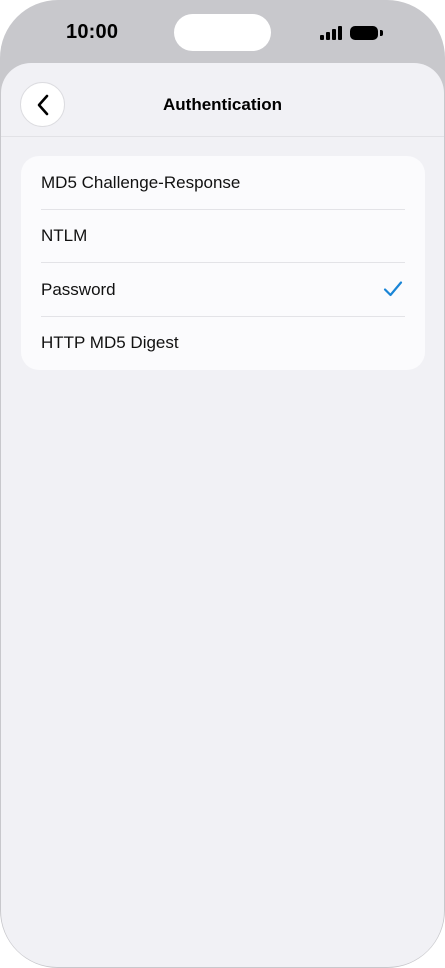 The width and height of the screenshot is (445, 968). I want to click on battery-icon, so click(367, 33).